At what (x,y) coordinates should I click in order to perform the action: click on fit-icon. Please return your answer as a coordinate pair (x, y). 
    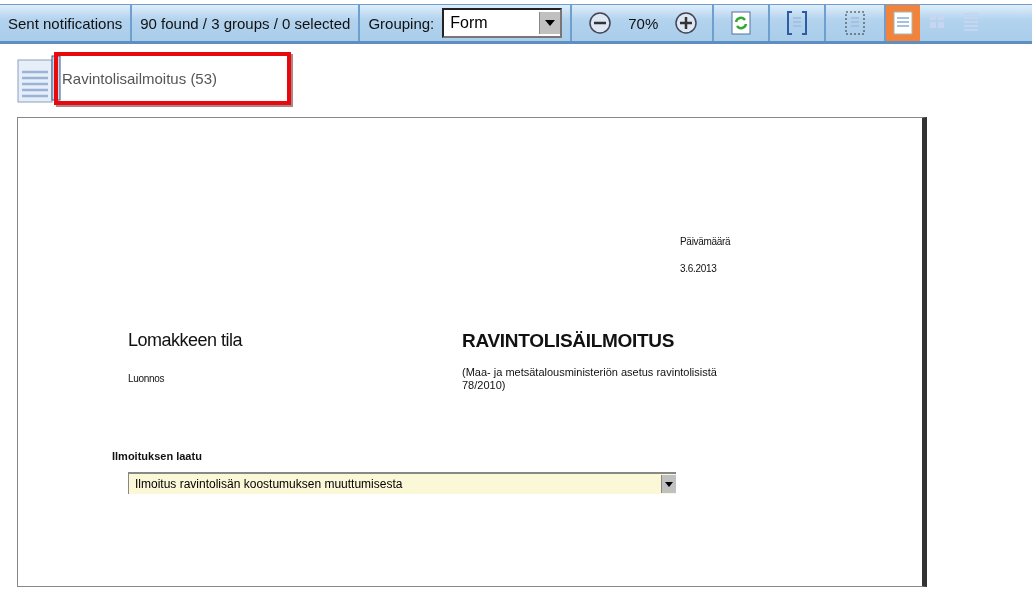
    Looking at the image, I should click on (797, 23).